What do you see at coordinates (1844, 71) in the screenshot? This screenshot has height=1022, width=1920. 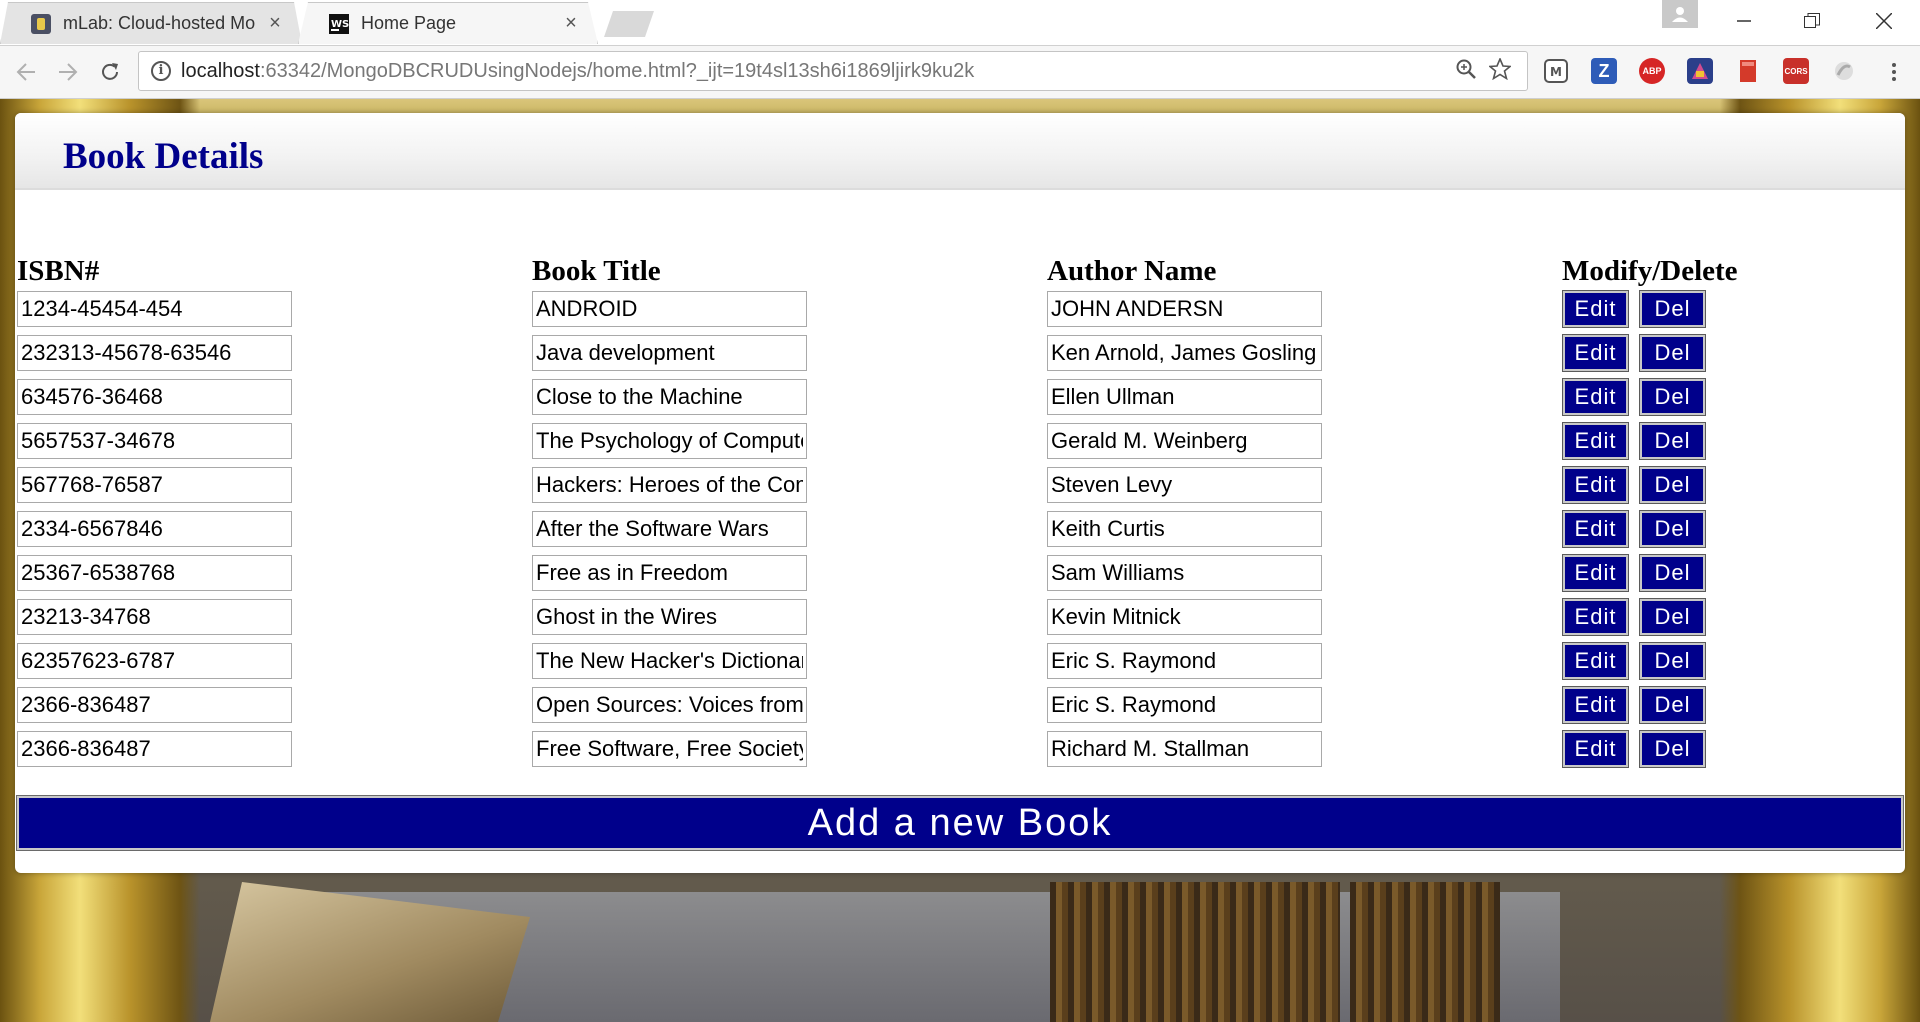 I see `extension-grey-icon` at bounding box center [1844, 71].